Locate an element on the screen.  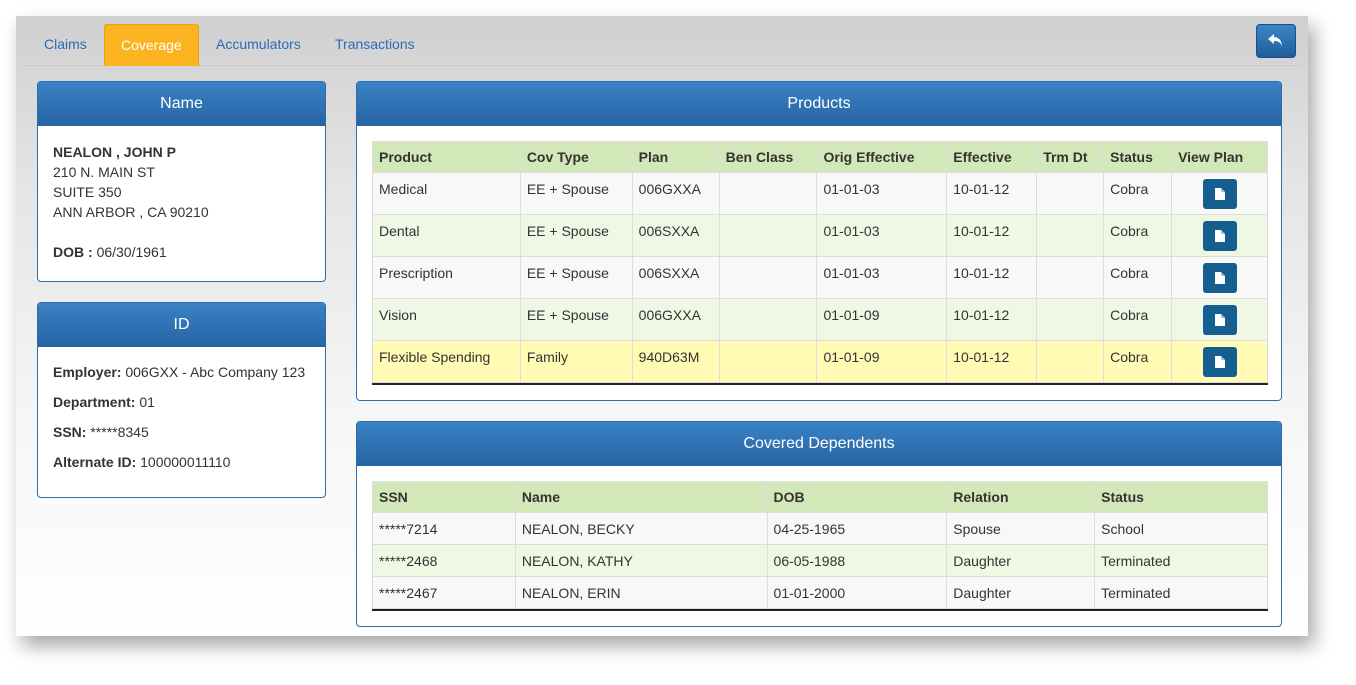
dob-cell: 01-01-2000 is located at coordinates (857, 592).